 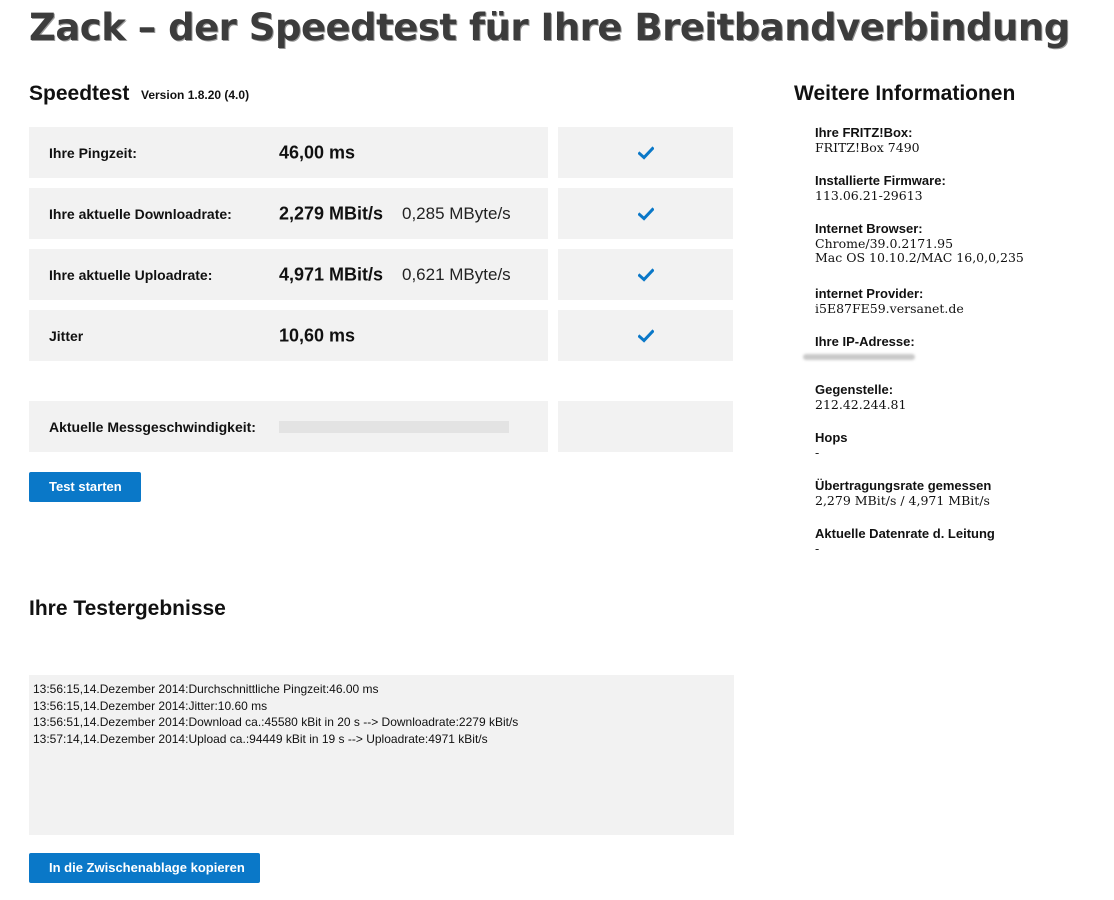 I want to click on ping-value: 46,00 ms, so click(x=317, y=152).